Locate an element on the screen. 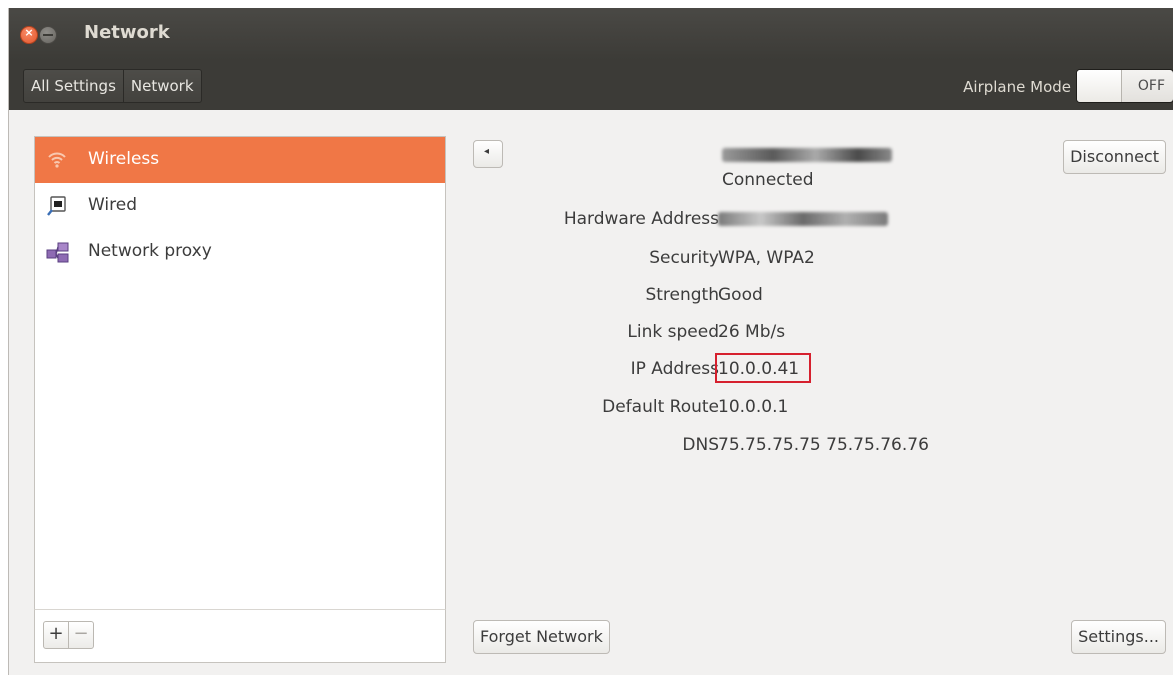  close-window-icon: × is located at coordinates (29, 35).